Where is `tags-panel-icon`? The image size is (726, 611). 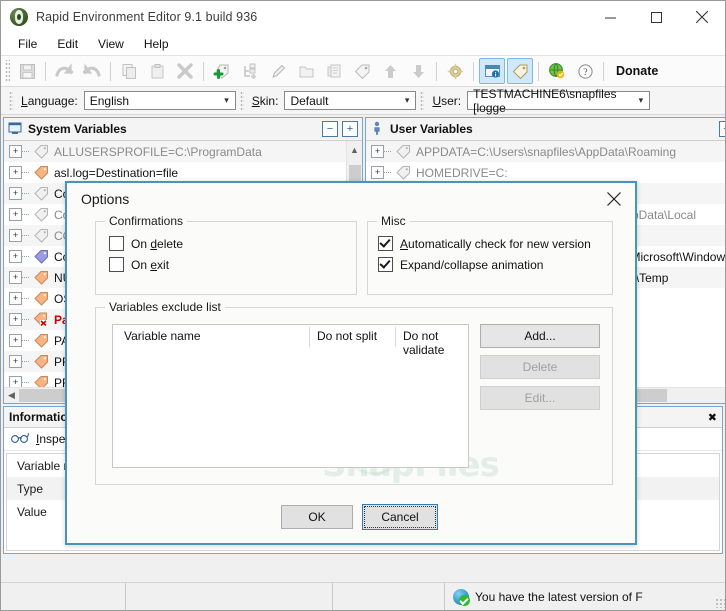
tags-panel-icon is located at coordinates (520, 71).